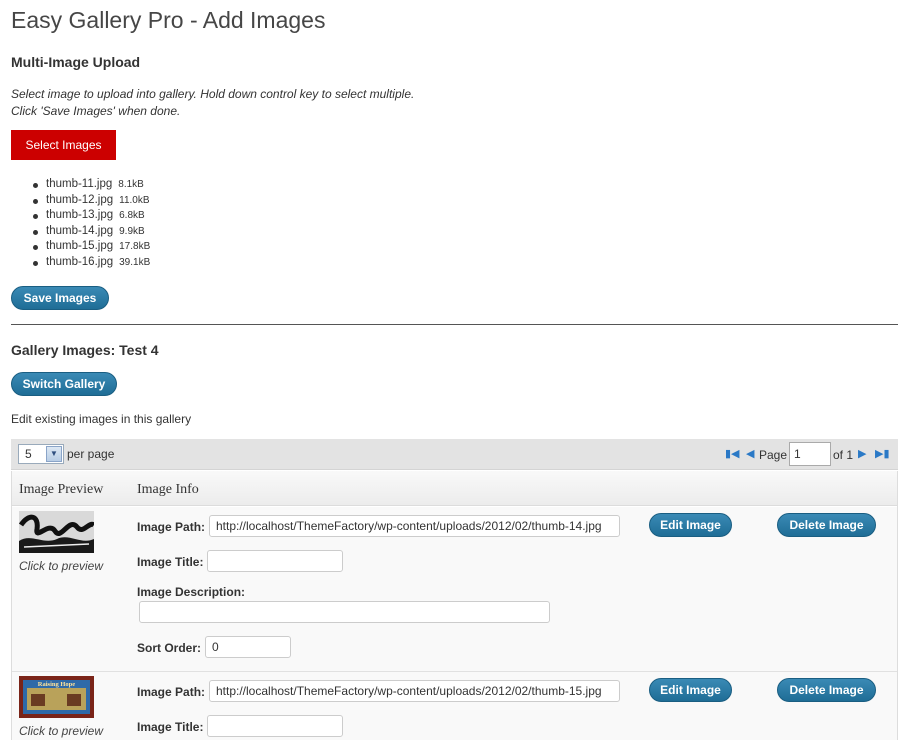 The width and height of the screenshot is (906, 740). Describe the element at coordinates (80, 261) in the screenshot. I see `file-name: thumb-16.jpg` at that location.